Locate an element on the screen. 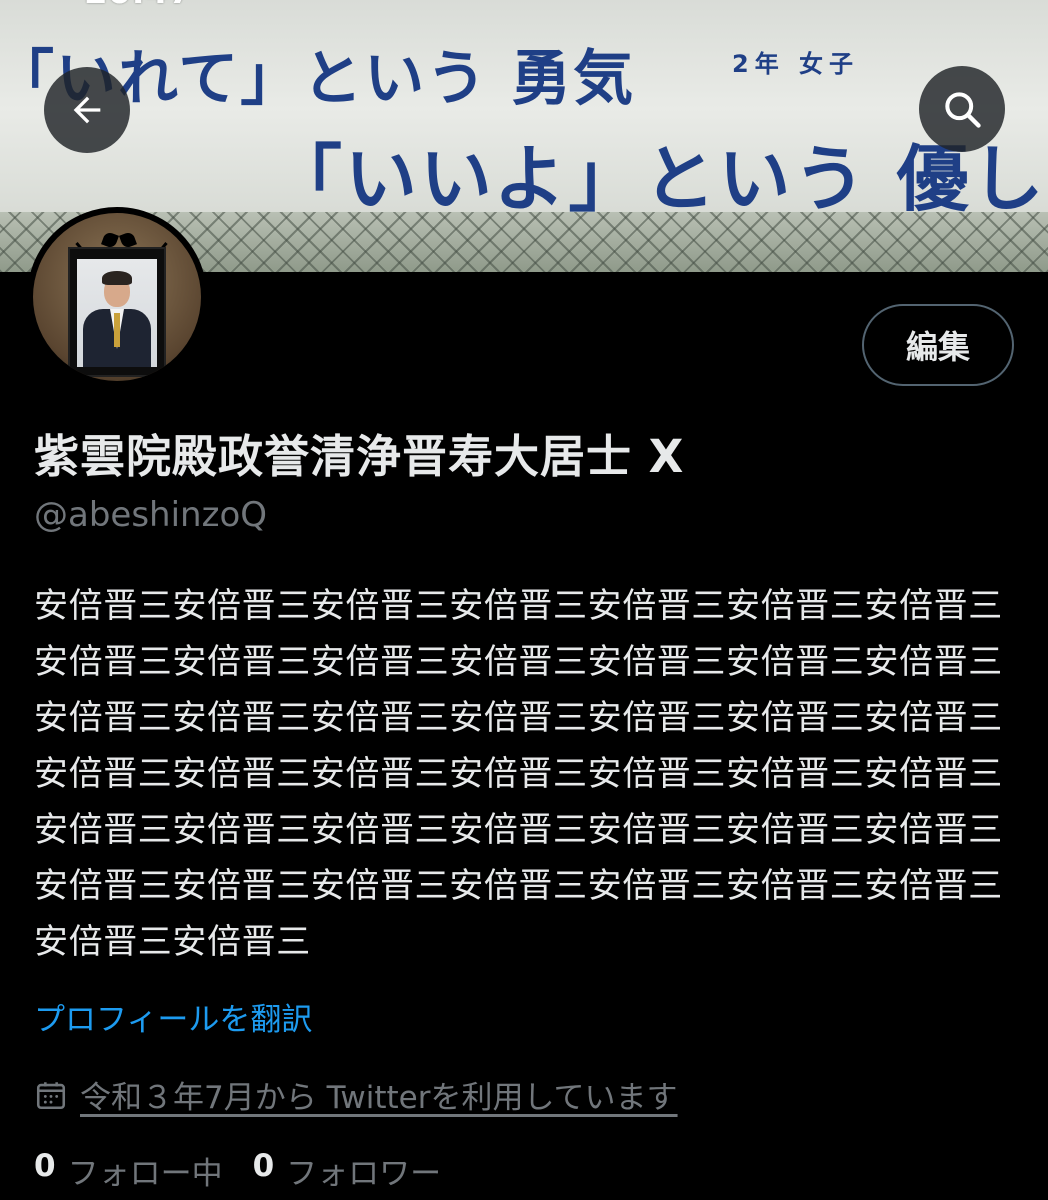 This screenshot has height=1200, width=1048. banner-grade-text: 2年 女子 is located at coordinates (796, 64).